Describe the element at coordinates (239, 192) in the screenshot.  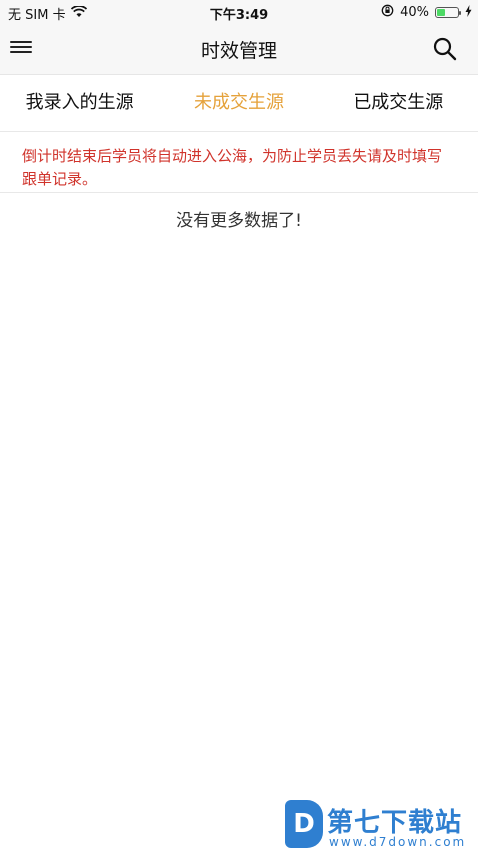
I see `divider` at that location.